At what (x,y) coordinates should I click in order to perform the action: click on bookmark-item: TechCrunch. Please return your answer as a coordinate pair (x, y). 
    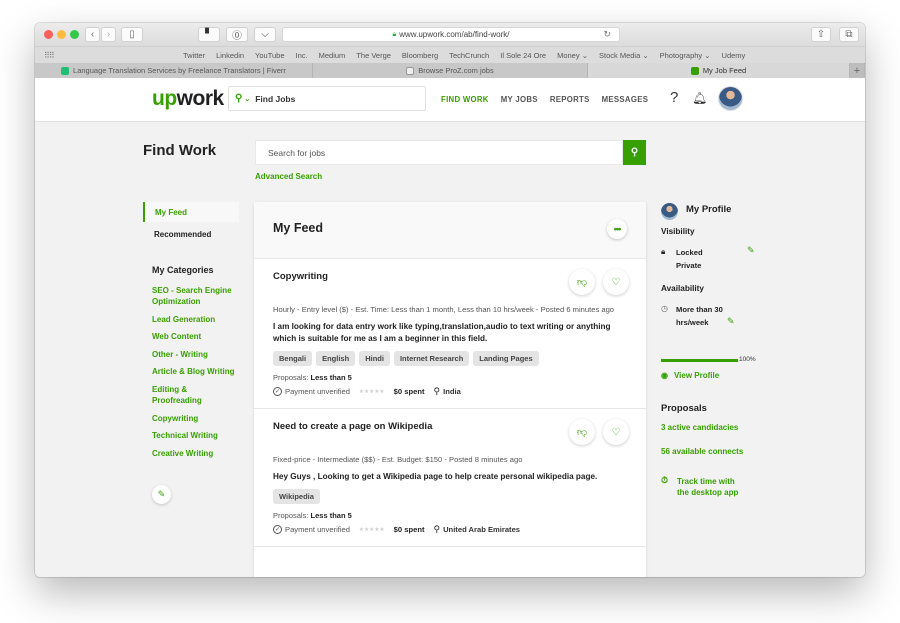
    Looking at the image, I should click on (469, 55).